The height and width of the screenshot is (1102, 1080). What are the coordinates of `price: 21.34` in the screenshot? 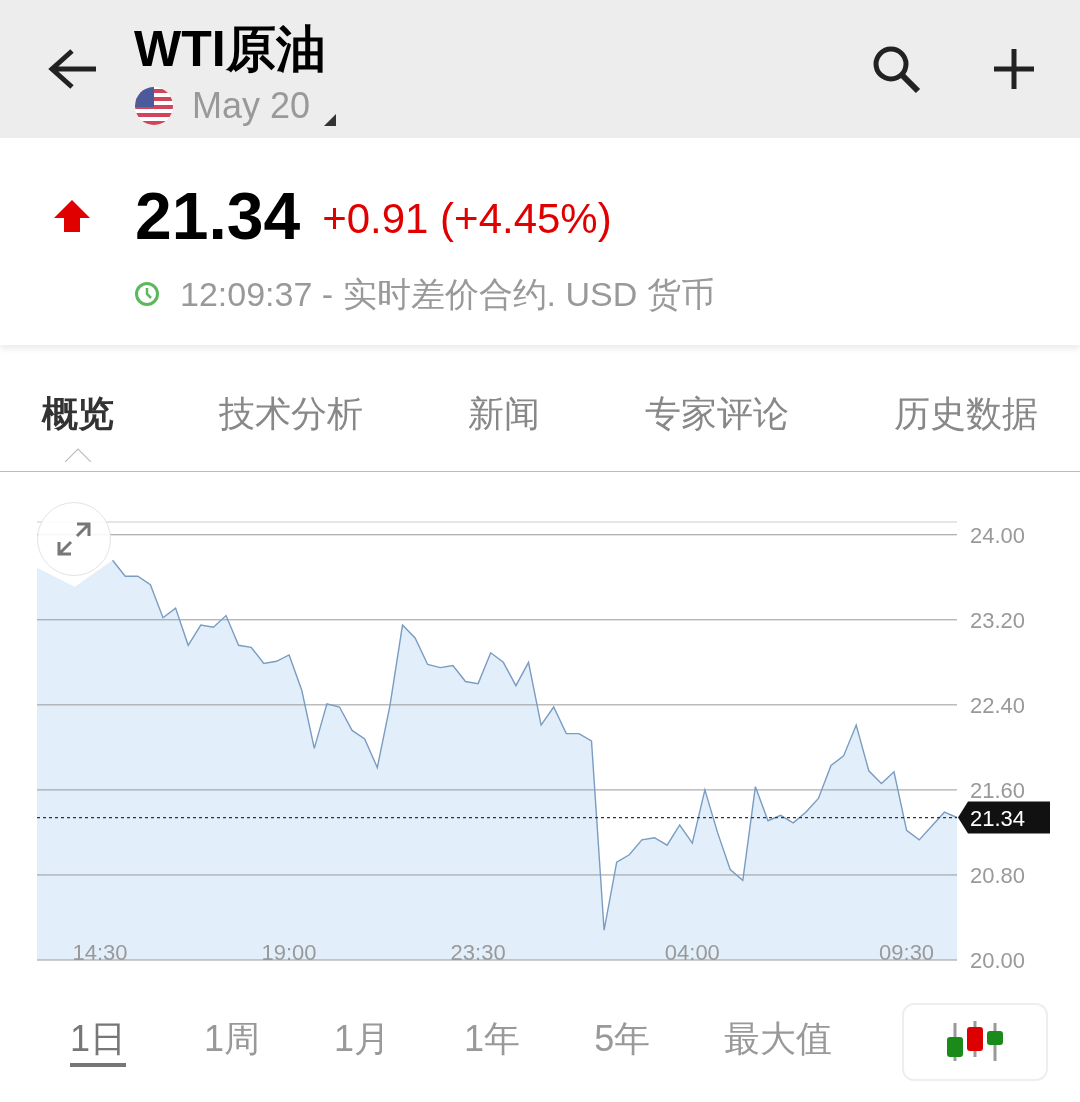 It's located at (218, 216).